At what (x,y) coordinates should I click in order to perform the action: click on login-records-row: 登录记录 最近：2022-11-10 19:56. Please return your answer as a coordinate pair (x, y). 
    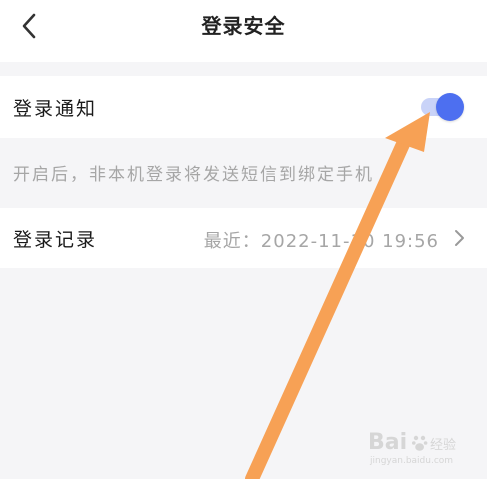
    Looking at the image, I should click on (243, 238).